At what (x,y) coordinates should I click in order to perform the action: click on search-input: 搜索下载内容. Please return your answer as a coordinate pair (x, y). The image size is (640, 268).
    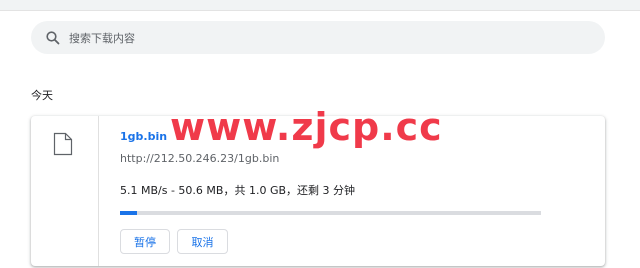
    Looking at the image, I should click on (102, 38).